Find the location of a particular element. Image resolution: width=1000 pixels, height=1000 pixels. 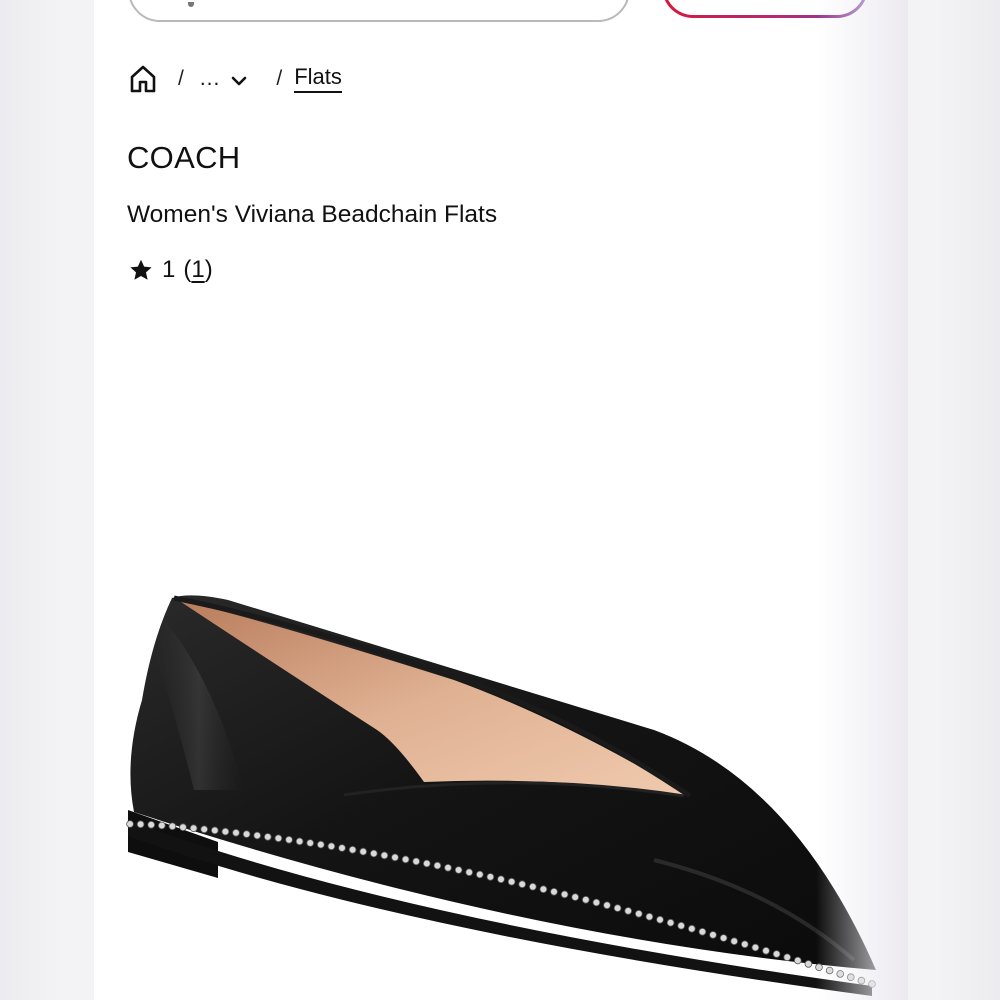

rating-value: 1 is located at coordinates (169, 269).